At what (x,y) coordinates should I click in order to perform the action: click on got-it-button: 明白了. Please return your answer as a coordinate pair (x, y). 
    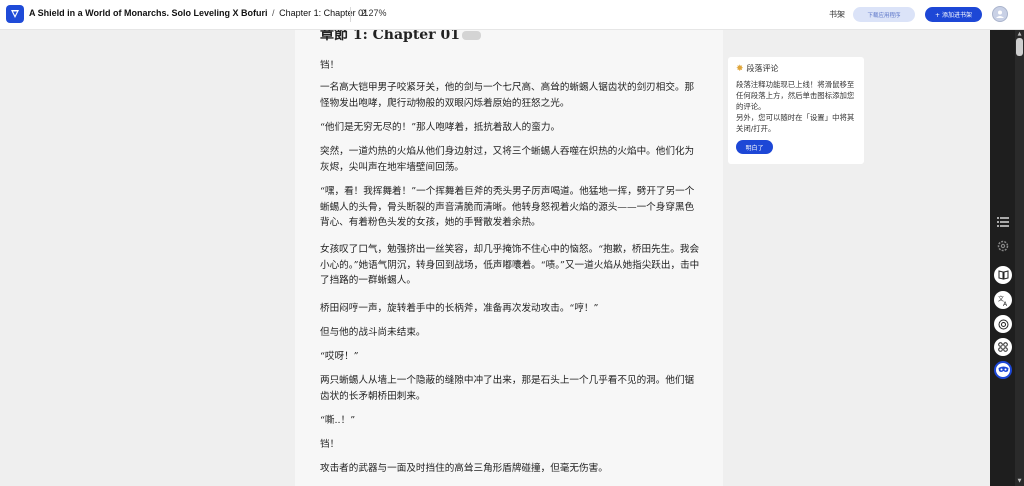
    Looking at the image, I should click on (754, 147).